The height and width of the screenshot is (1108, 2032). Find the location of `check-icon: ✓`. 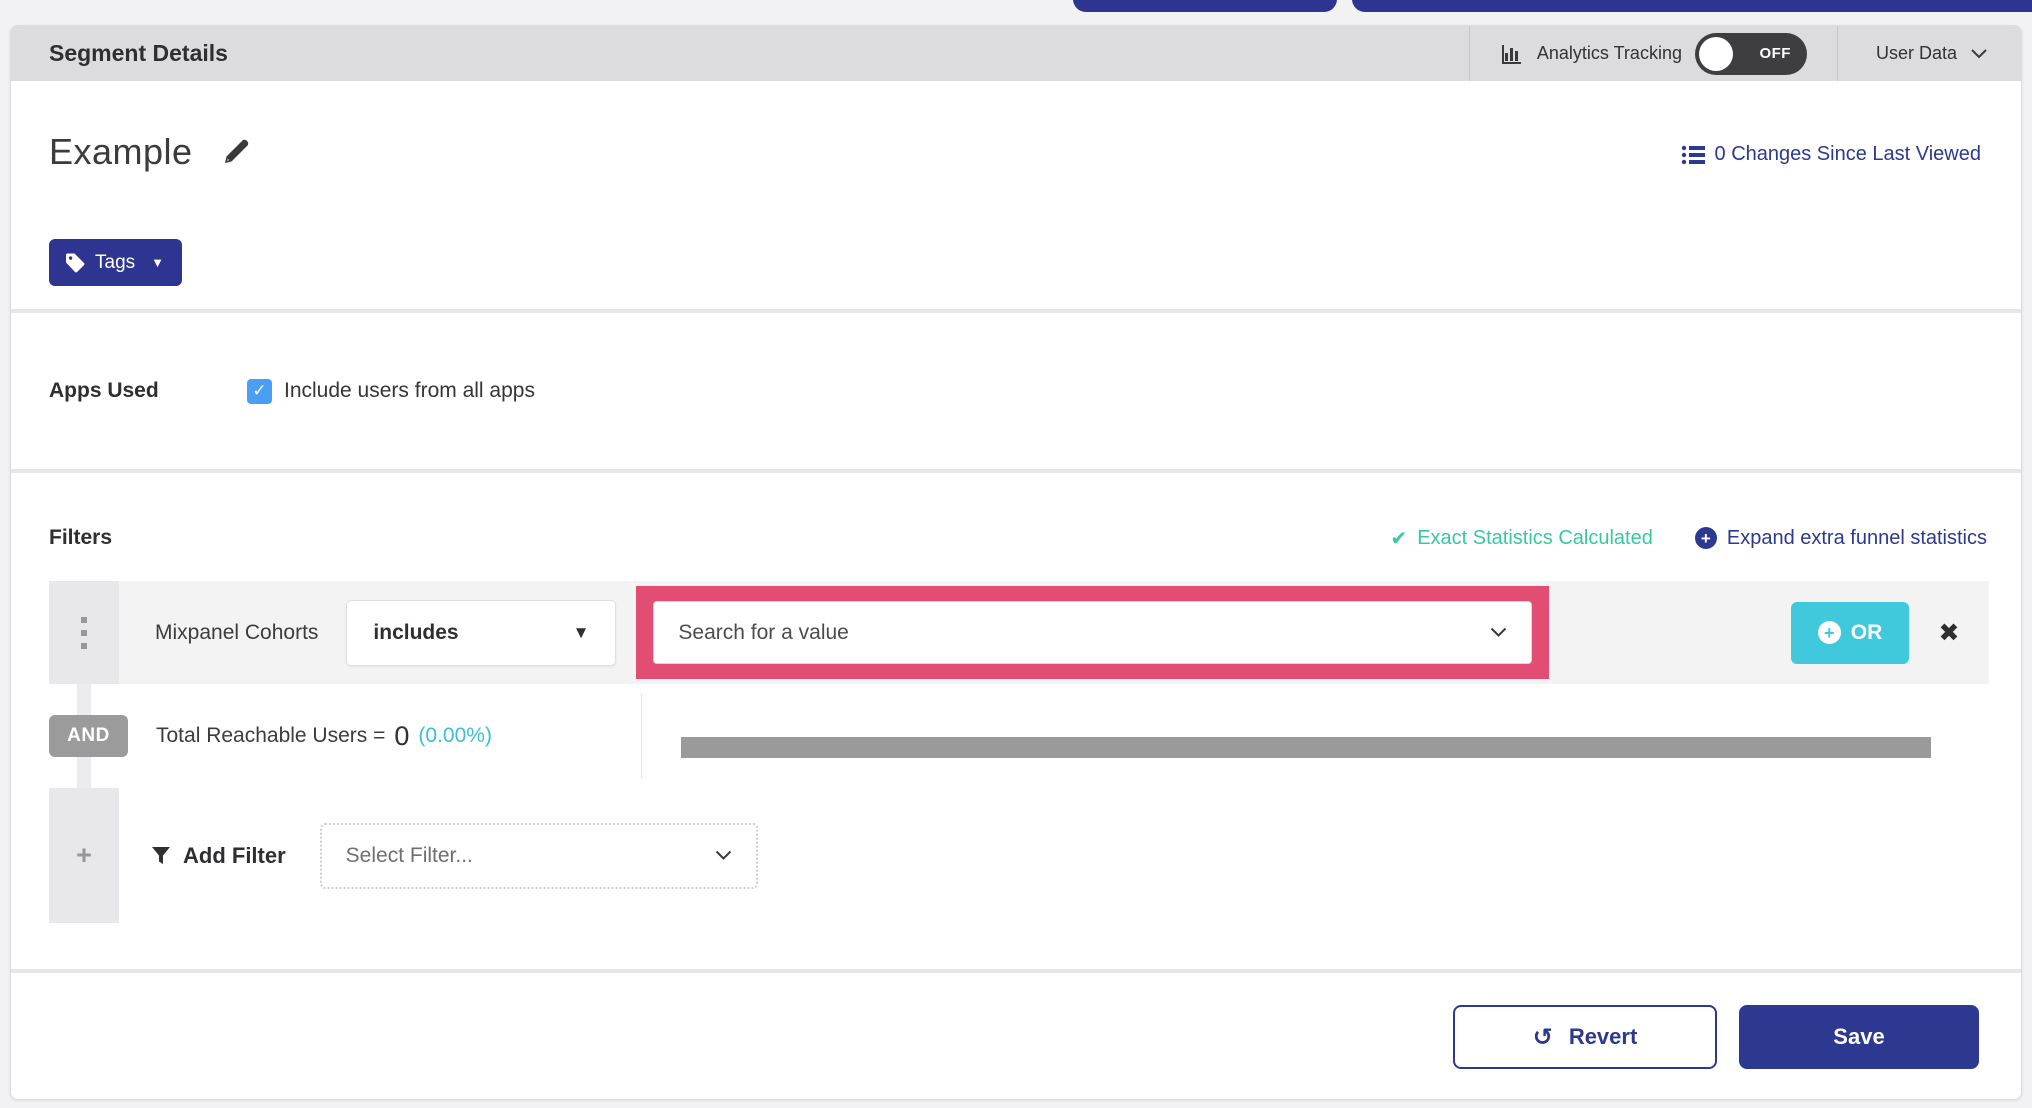

check-icon: ✓ is located at coordinates (259, 390).